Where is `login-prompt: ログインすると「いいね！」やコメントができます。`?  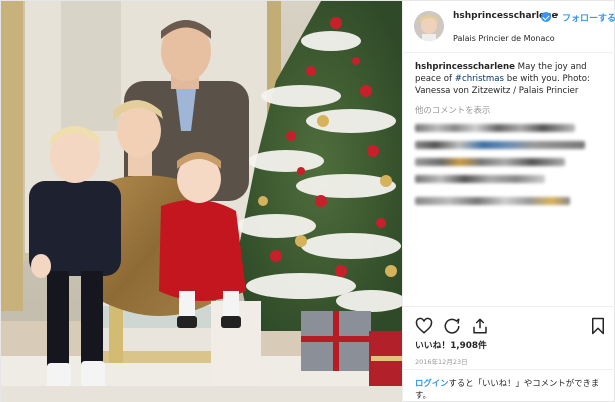
login-prompt: ログインすると「いいね！」やコメントができます。 is located at coordinates (509, 385).